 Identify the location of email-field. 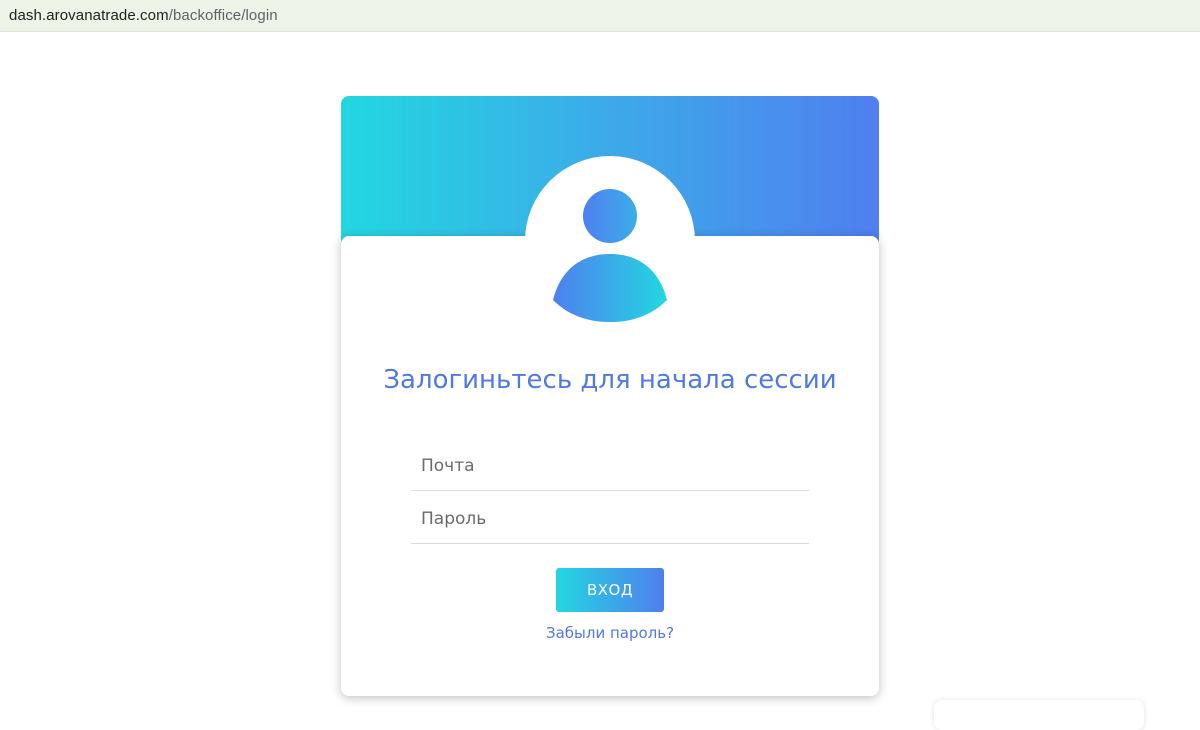
(610, 467).